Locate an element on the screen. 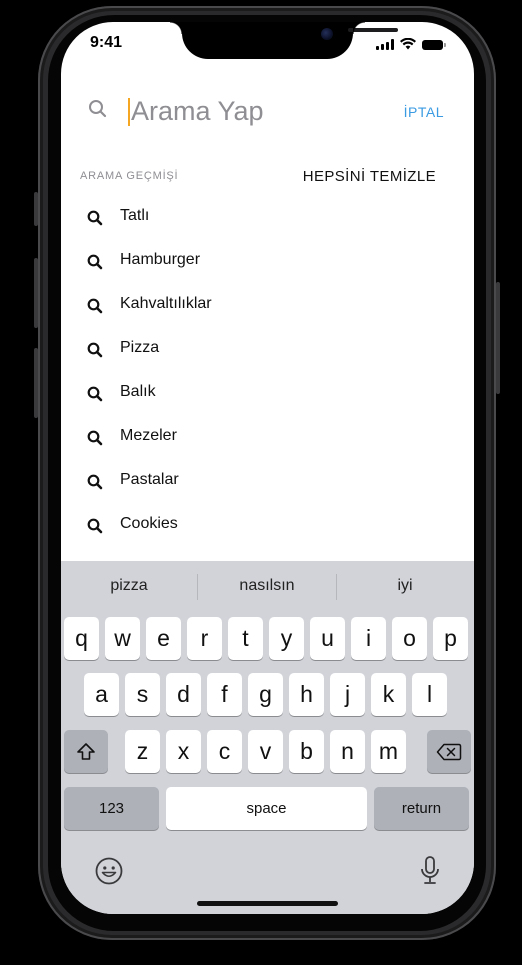  key-q: q is located at coordinates (81, 638).